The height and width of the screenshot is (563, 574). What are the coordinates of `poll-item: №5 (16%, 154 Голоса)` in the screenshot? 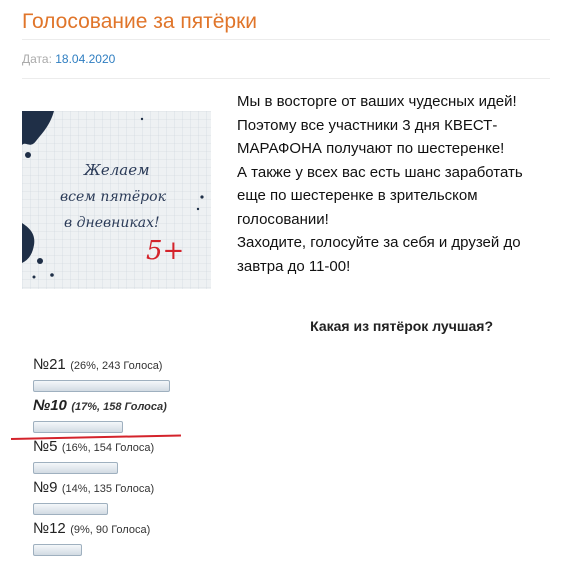 It's located at (183, 458).